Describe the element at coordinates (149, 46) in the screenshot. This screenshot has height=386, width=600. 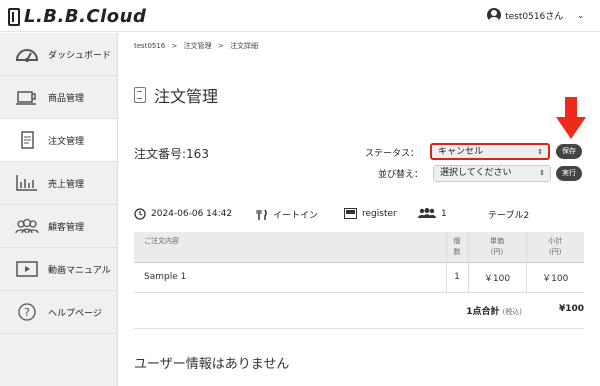
I see `breadcrumb-link-home: test0516` at that location.